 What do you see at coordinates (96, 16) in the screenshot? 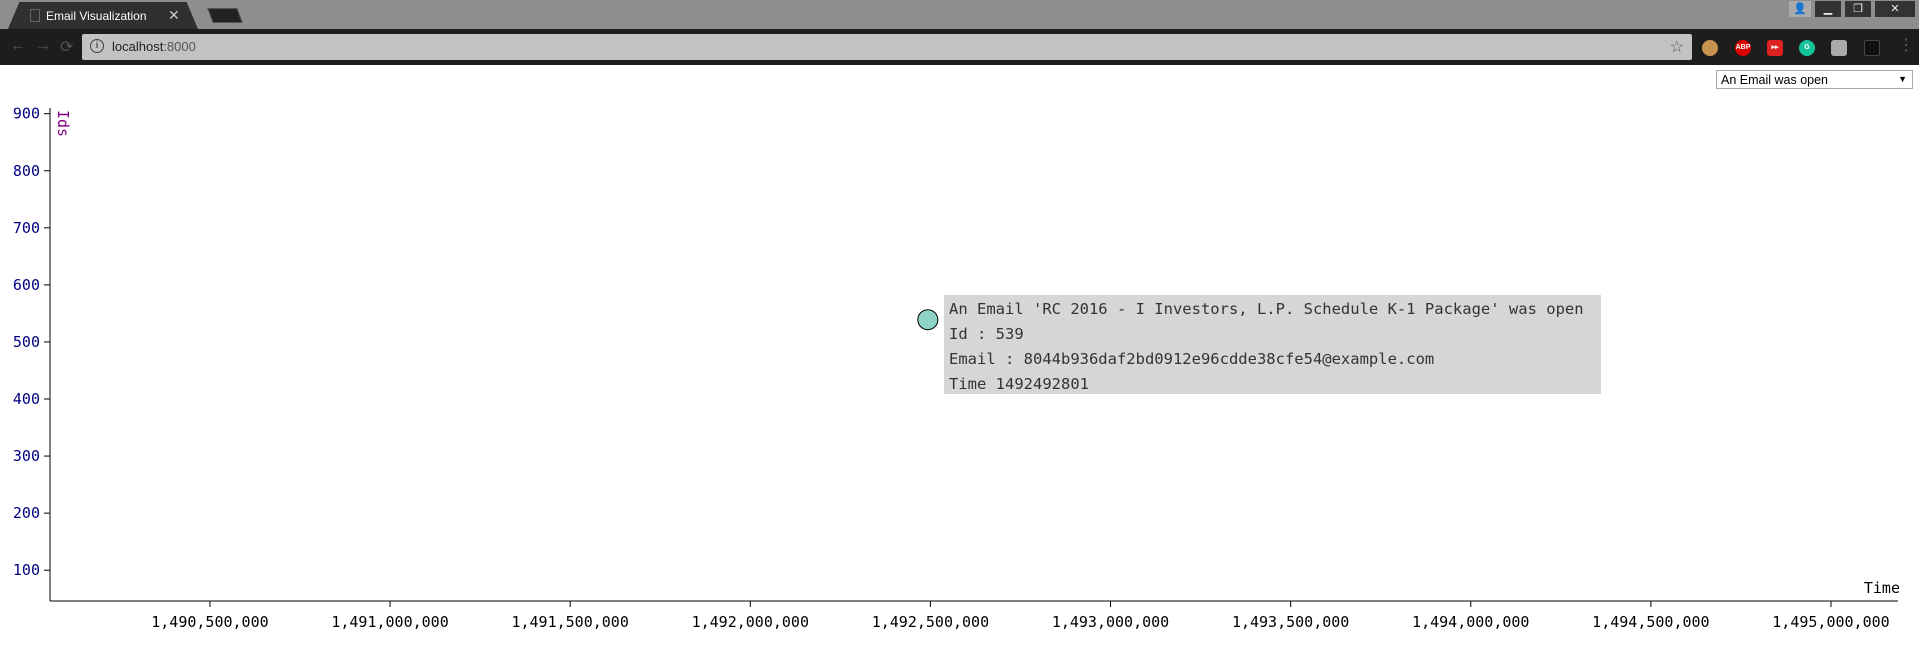
I see `tab-title: Email Visualization` at bounding box center [96, 16].